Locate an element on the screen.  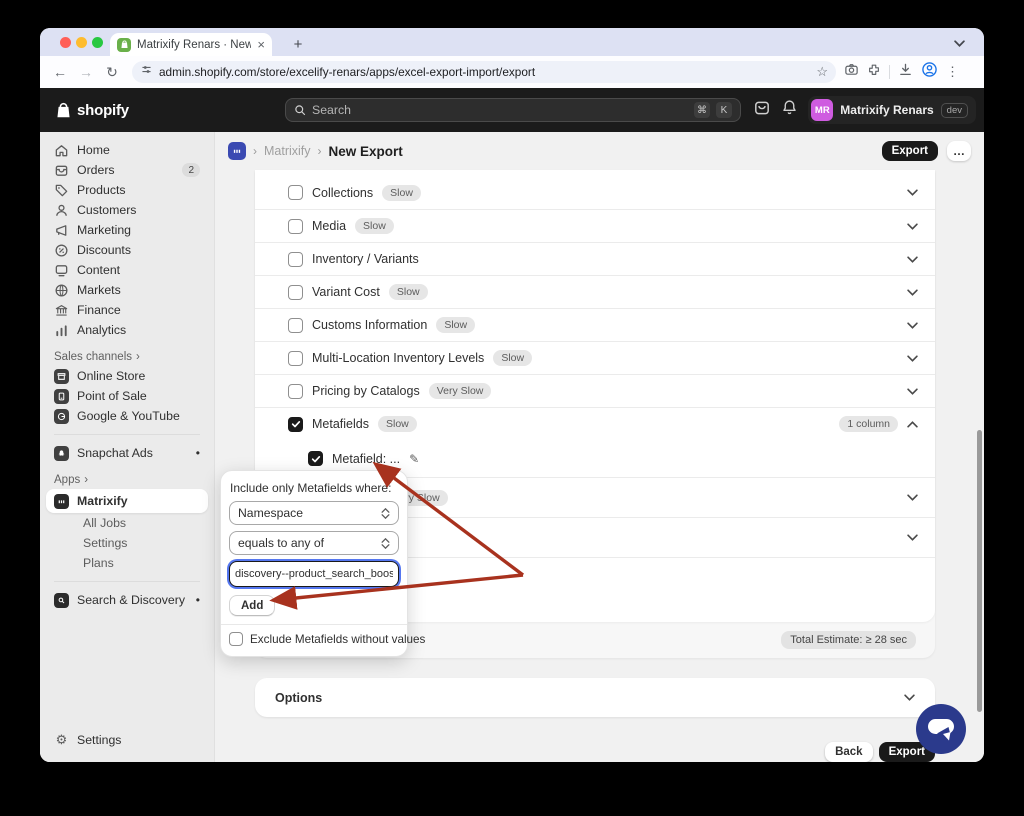
sidebar-item-finance: Finance is located at coordinates (127, 310).